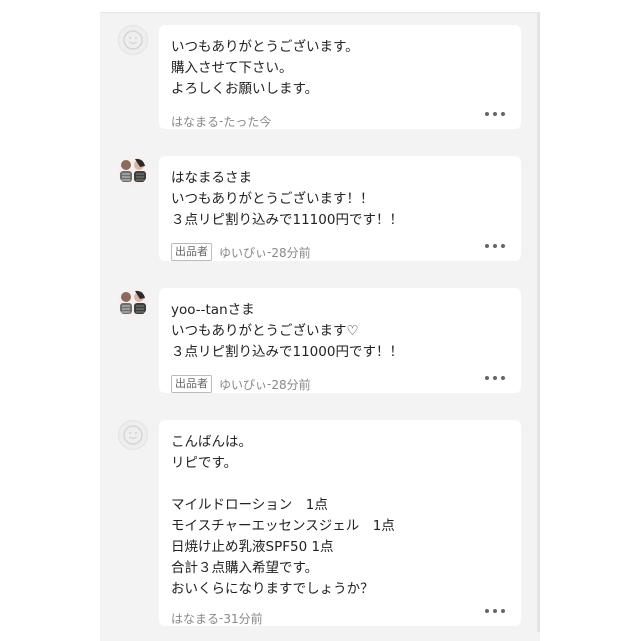  Describe the element at coordinates (204, 463) in the screenshot. I see `comment-text-line: リピです。` at that location.